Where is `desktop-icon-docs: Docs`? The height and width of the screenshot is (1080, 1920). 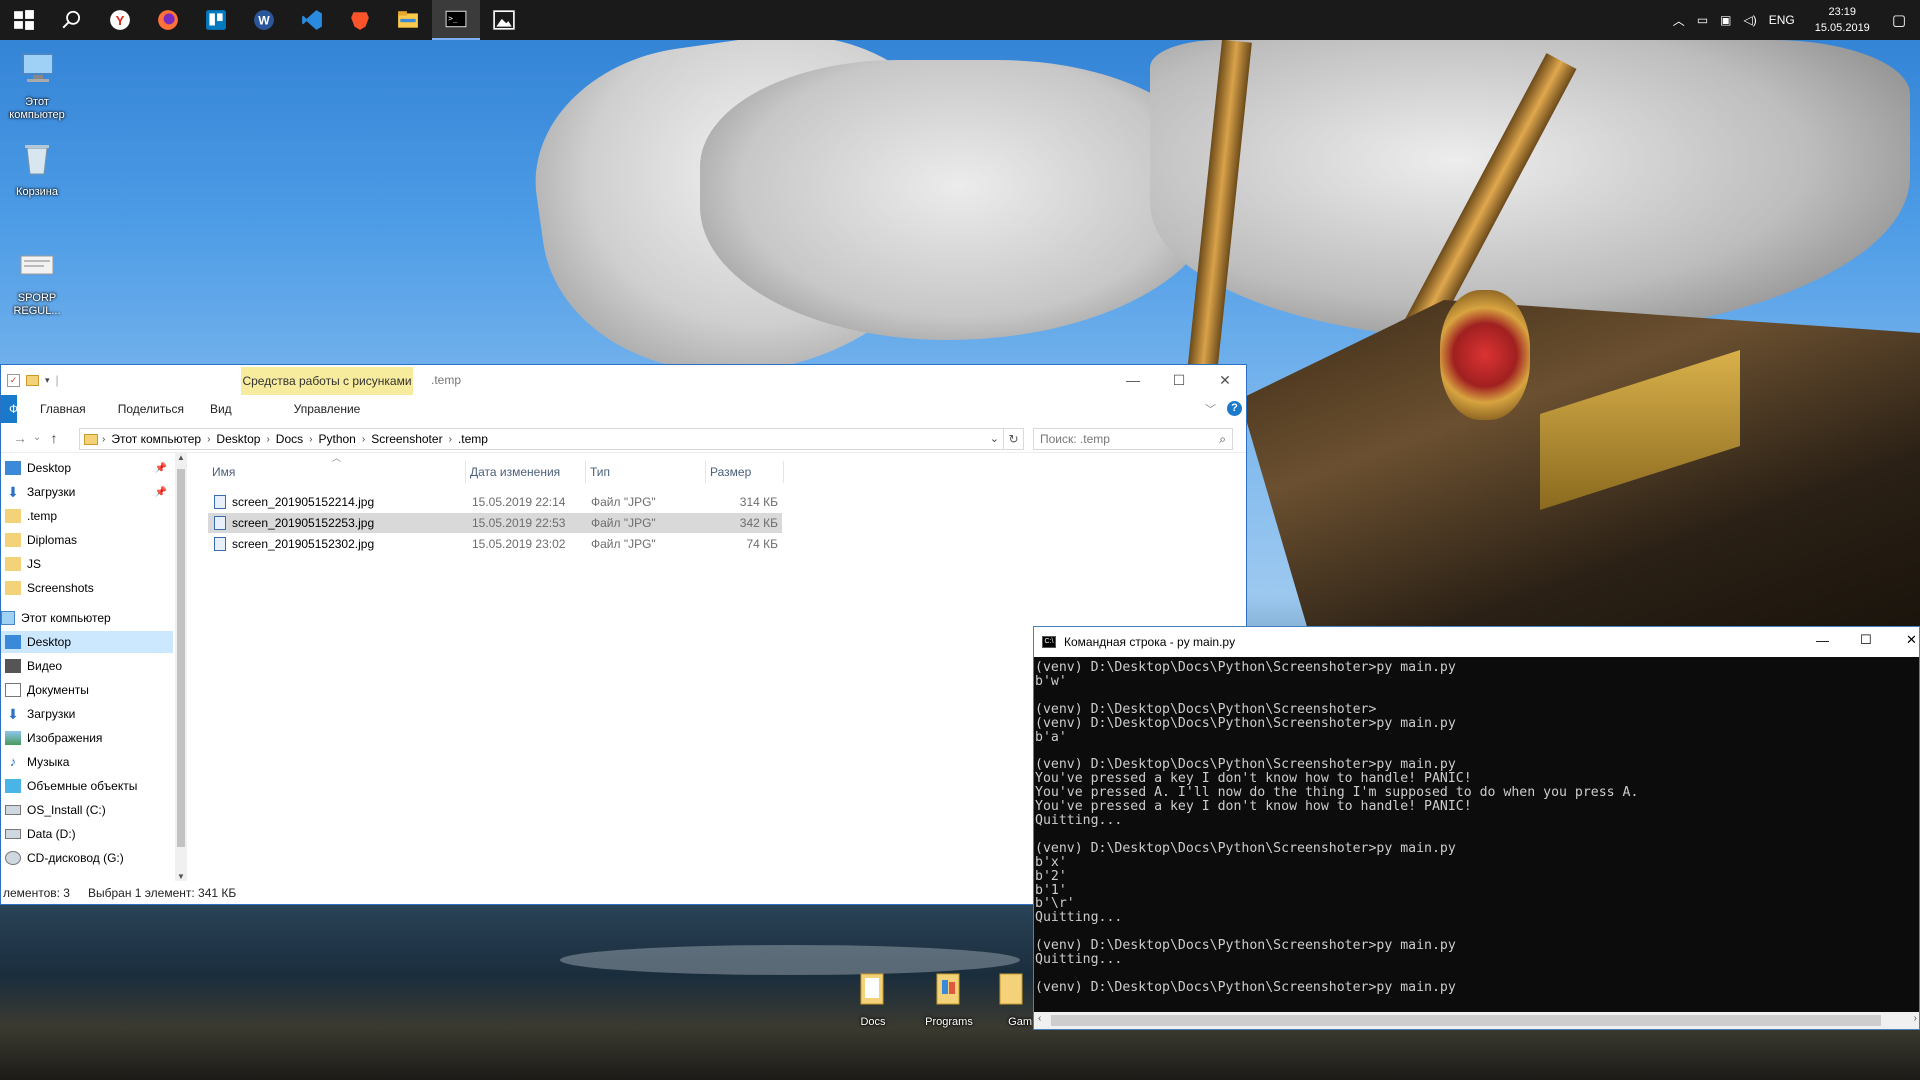 desktop-icon-docs: Docs is located at coordinates (873, 998).